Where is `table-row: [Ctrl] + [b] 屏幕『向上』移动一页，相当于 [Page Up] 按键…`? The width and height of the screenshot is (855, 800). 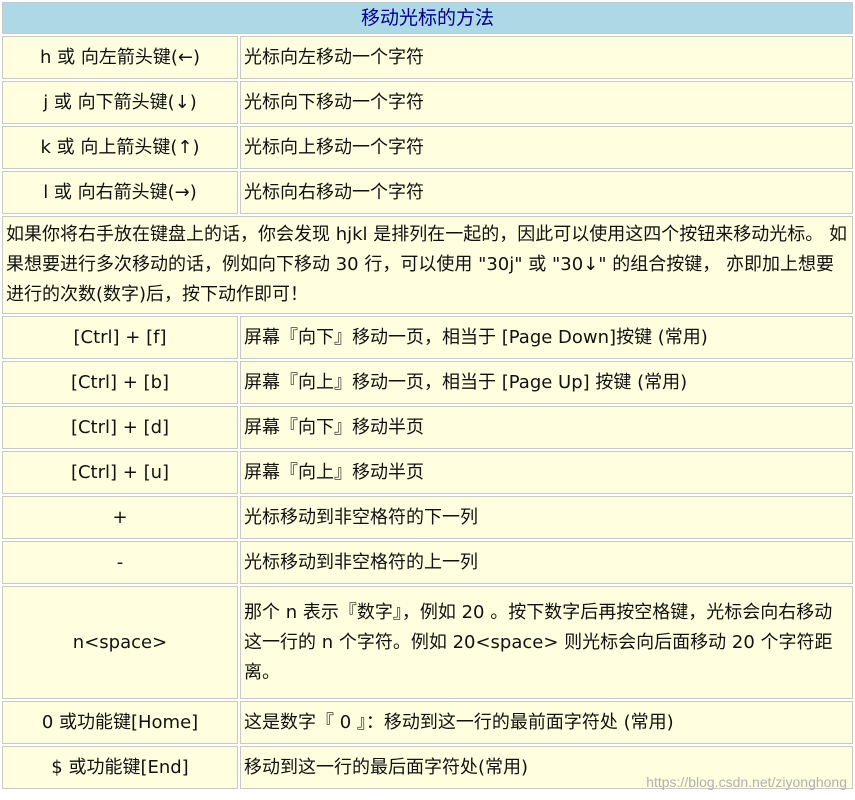 table-row: [Ctrl] + [b] 屏幕『向上』移动一页，相当于 [Page Up] 按键… is located at coordinates (427, 382).